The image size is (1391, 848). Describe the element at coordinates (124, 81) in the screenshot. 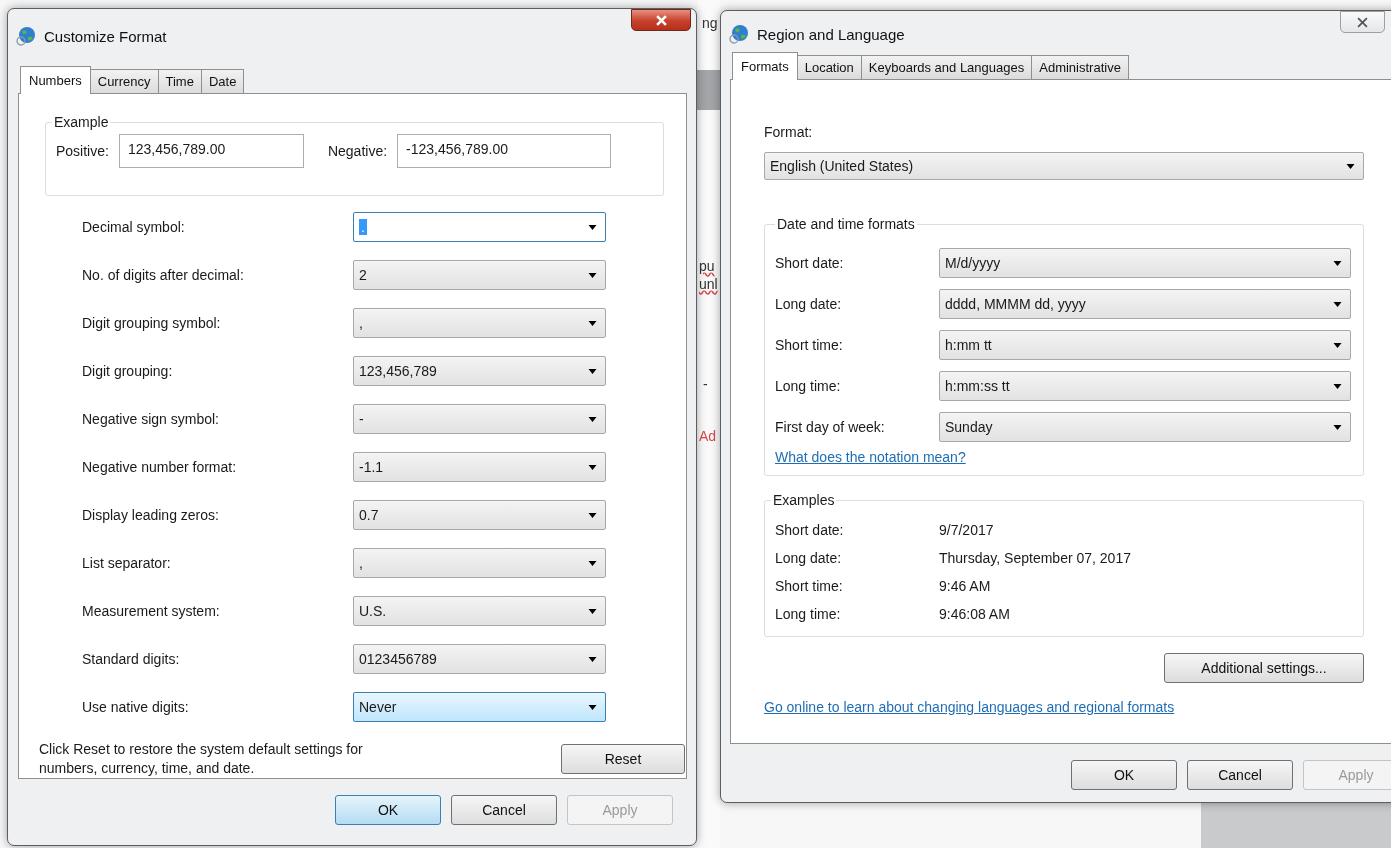

I see `tab: Currency` at that location.